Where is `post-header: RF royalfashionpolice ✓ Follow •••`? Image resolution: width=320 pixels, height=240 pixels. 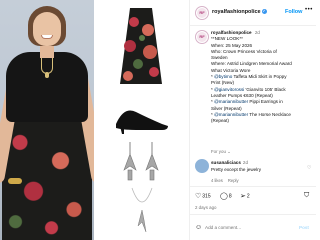 post-header: RF royalfashionpolice ✓ Follow ••• is located at coordinates (253, 13).